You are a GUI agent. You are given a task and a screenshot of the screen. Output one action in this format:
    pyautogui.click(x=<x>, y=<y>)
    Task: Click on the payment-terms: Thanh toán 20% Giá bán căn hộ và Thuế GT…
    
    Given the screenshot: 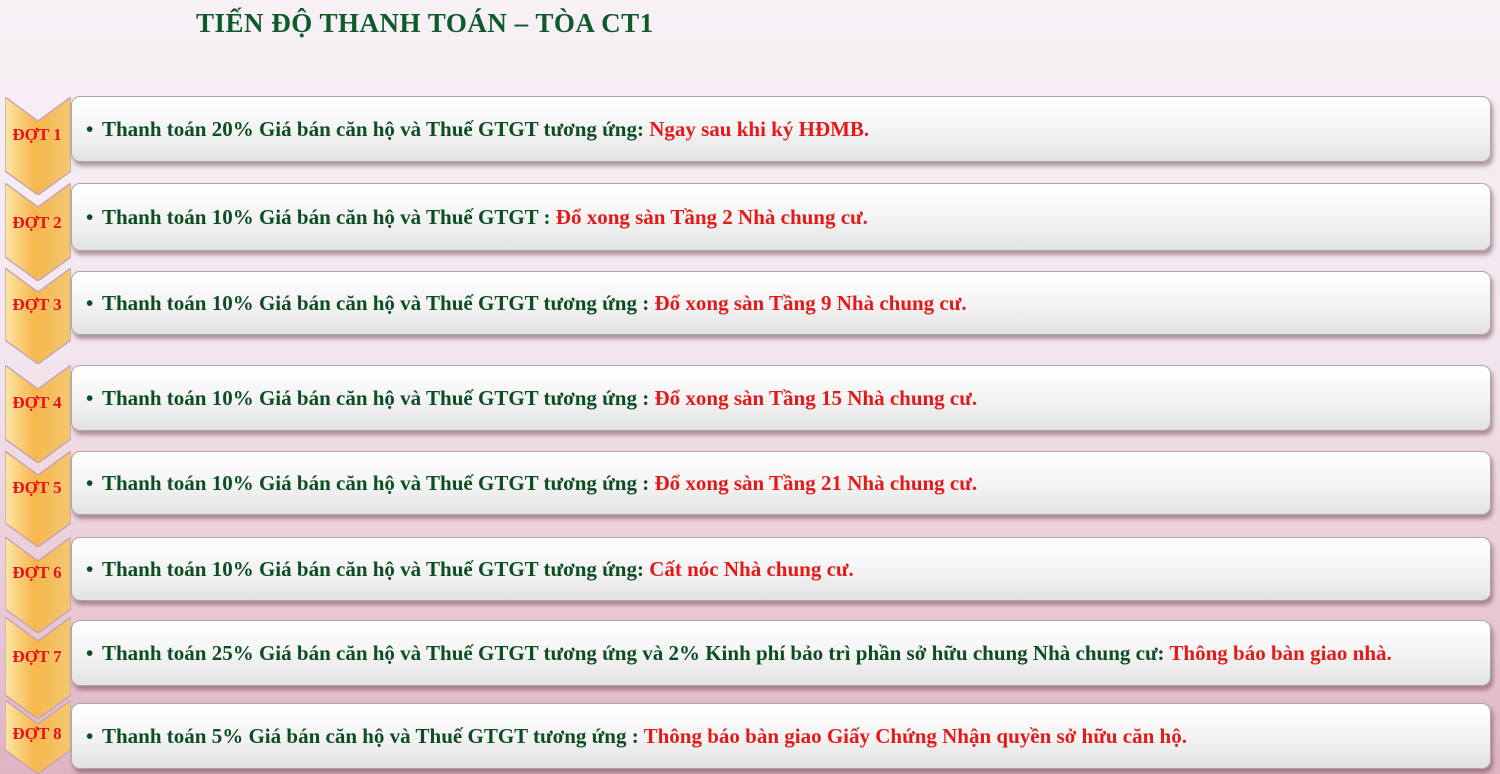 What is the action you would take?
    pyautogui.click(x=376, y=129)
    